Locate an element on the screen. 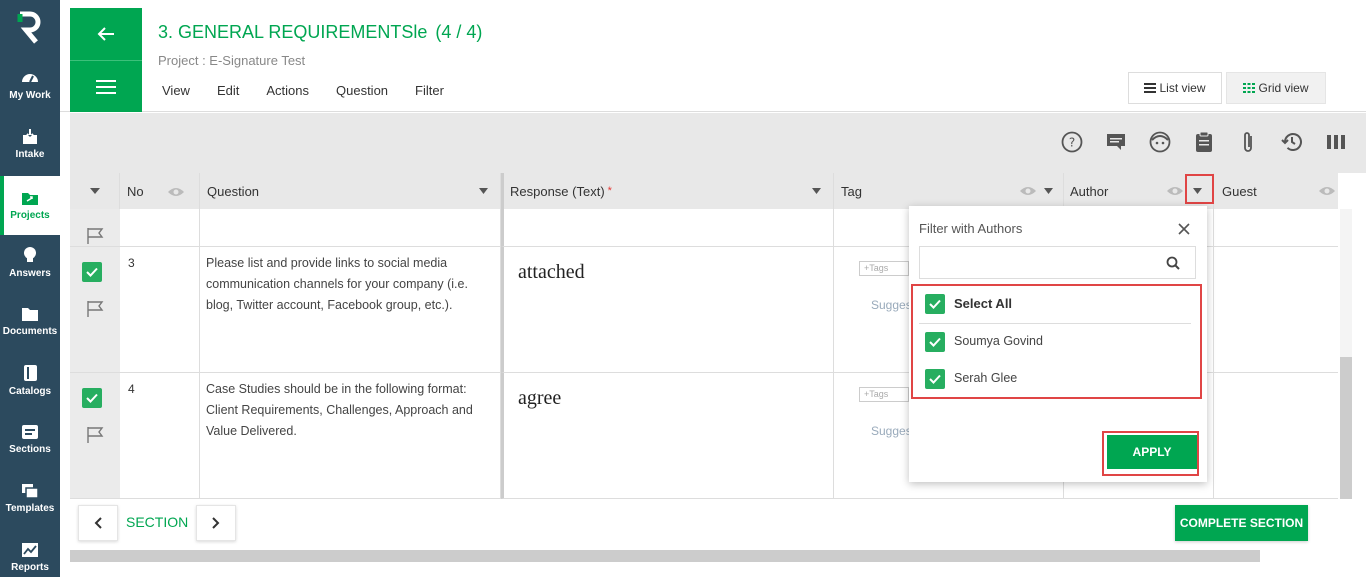 The width and height of the screenshot is (1366, 587). sidebar-item-sections: Sections is located at coordinates (30, 439).